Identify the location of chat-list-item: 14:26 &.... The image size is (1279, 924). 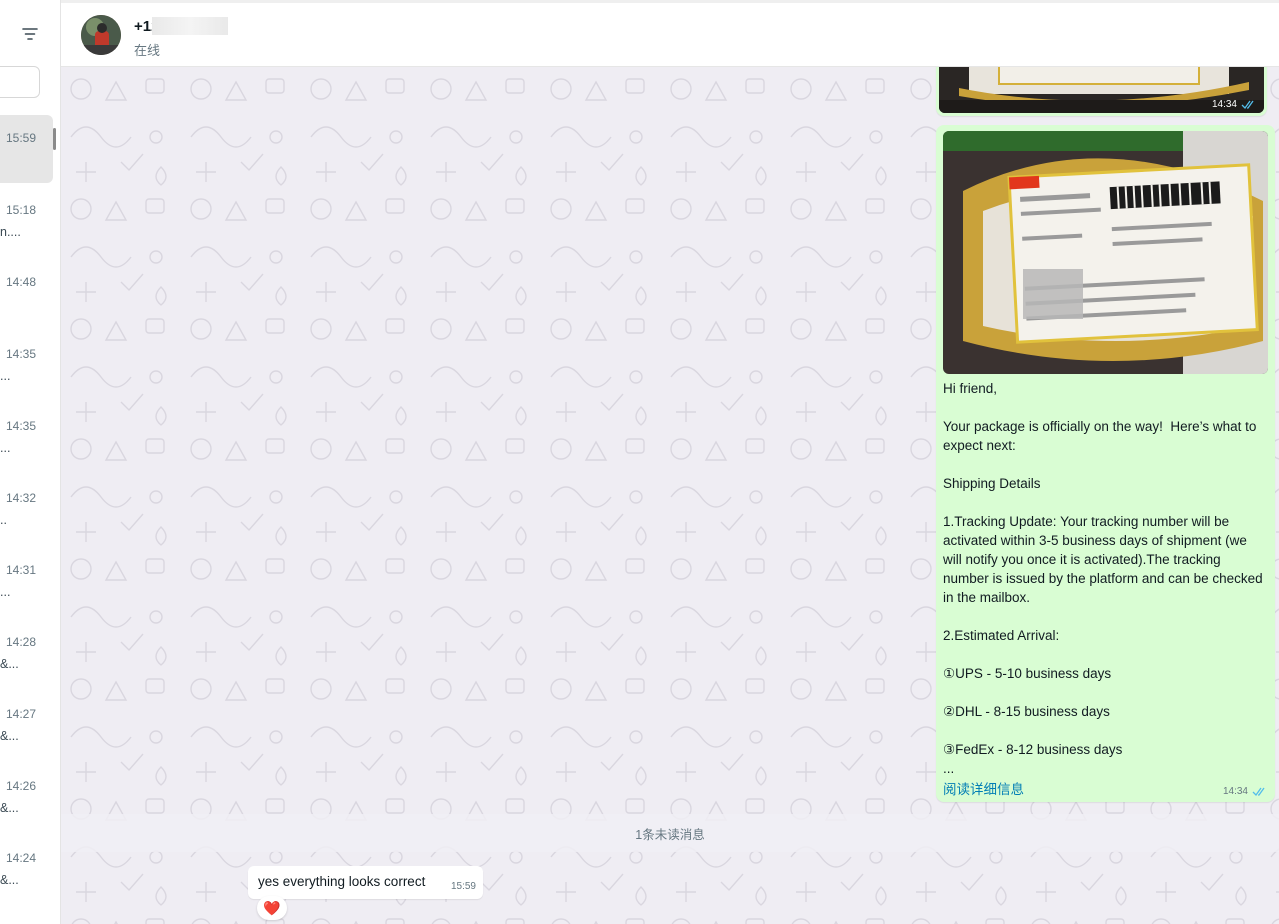
(26, 797).